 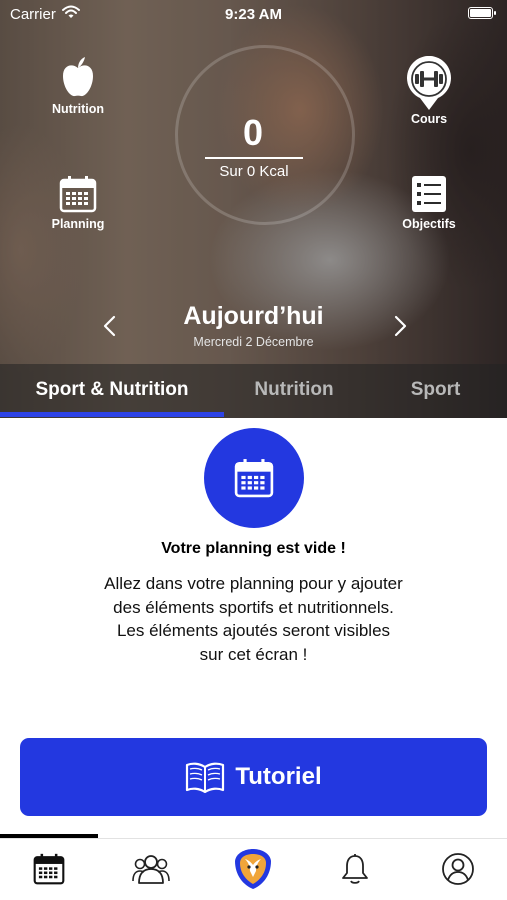 What do you see at coordinates (253, 607) in the screenshot?
I see `empty-state-line: des éléments sportifs et nutritionnels.` at bounding box center [253, 607].